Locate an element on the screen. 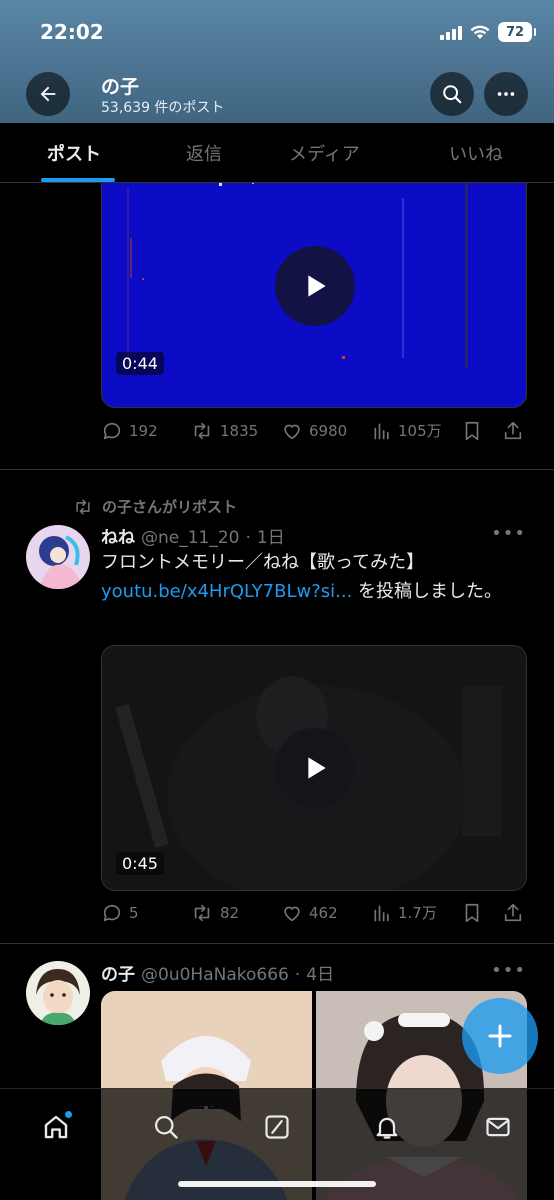 Image resolution: width=554 pixels, height=1200 pixels. nav-home is located at coordinates (56, 1127).